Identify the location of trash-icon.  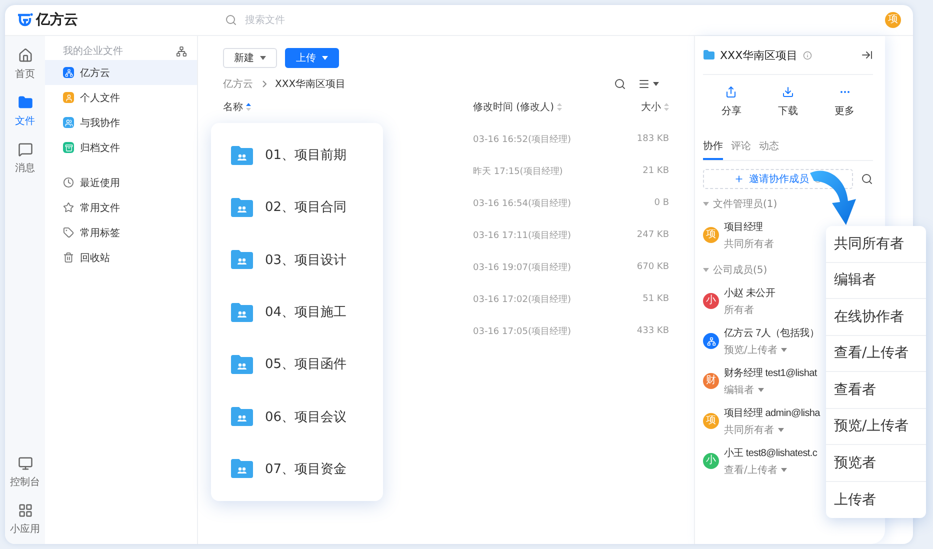
(68, 257).